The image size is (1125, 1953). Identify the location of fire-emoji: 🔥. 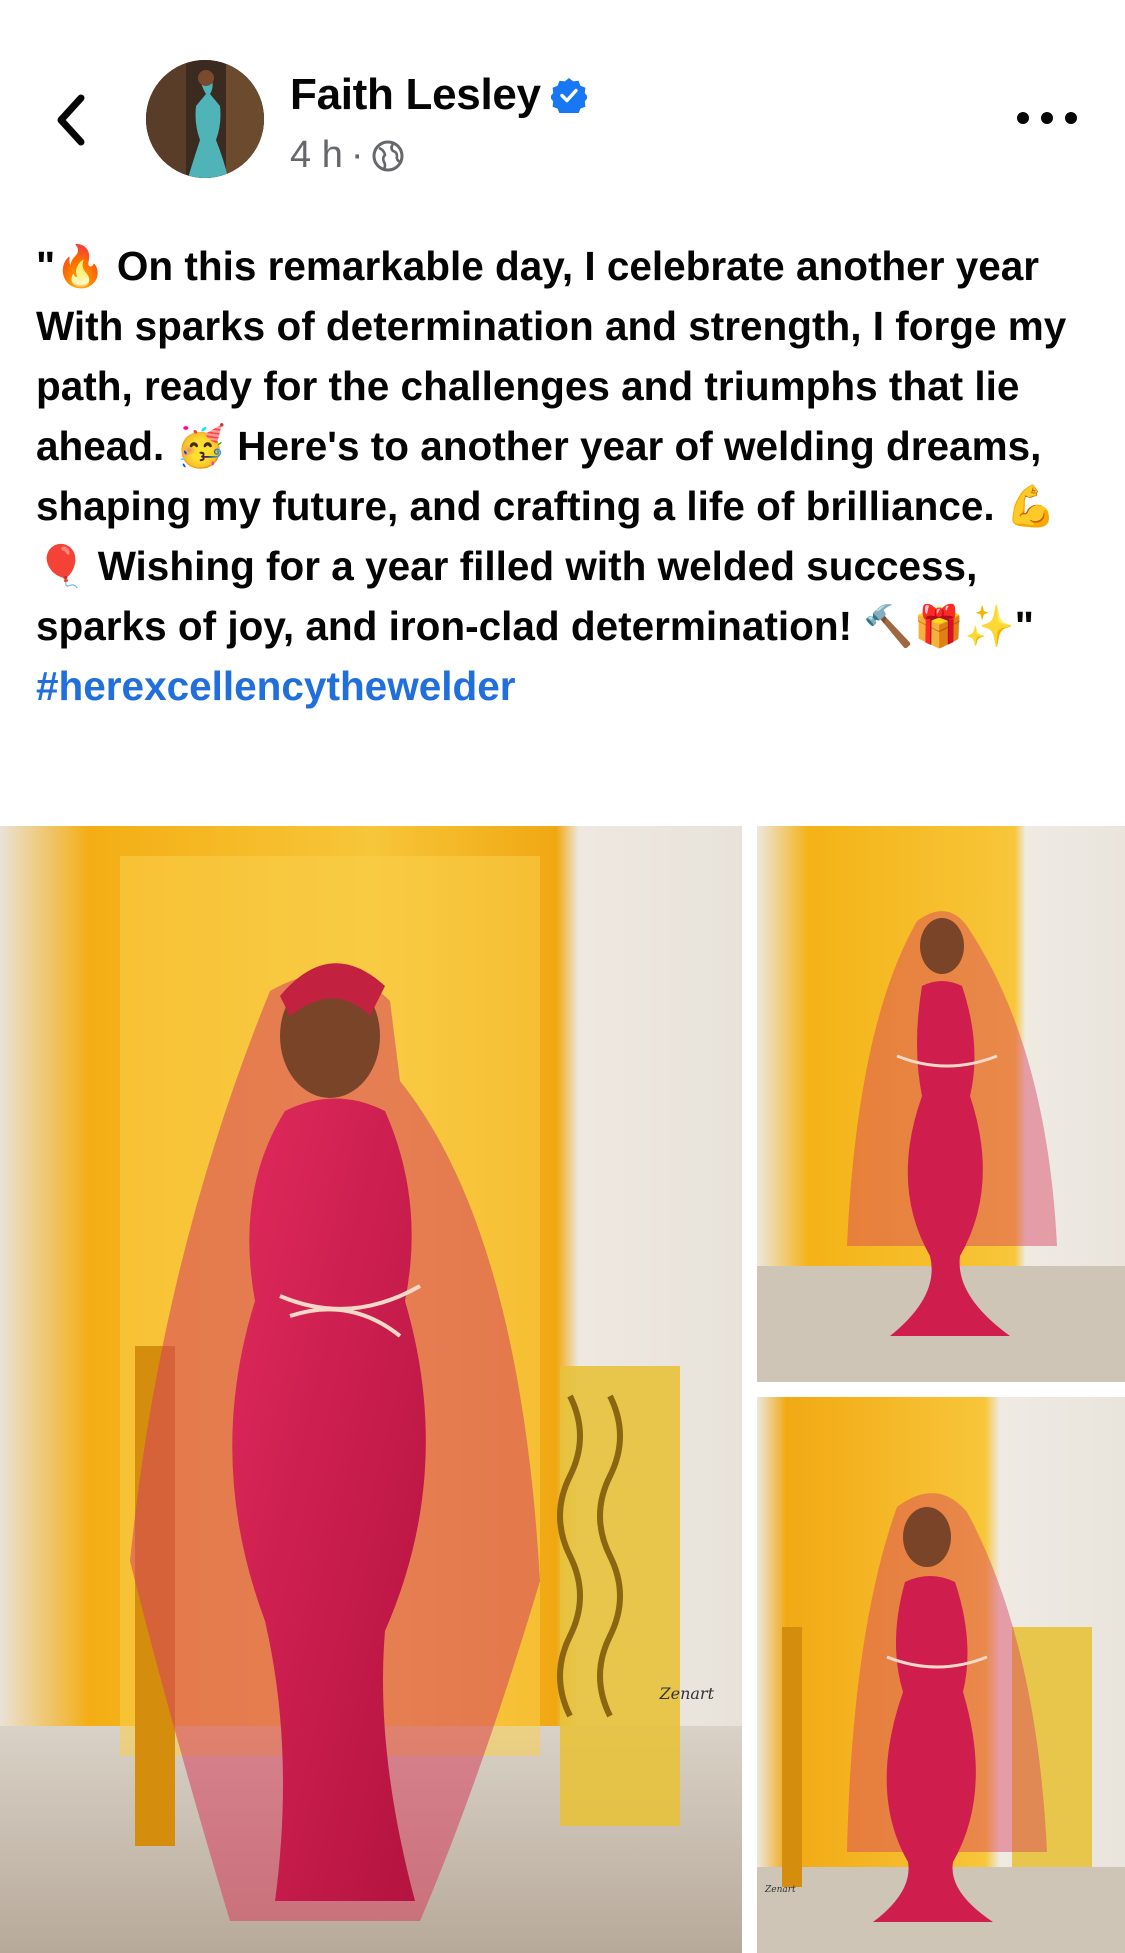
(80, 266).